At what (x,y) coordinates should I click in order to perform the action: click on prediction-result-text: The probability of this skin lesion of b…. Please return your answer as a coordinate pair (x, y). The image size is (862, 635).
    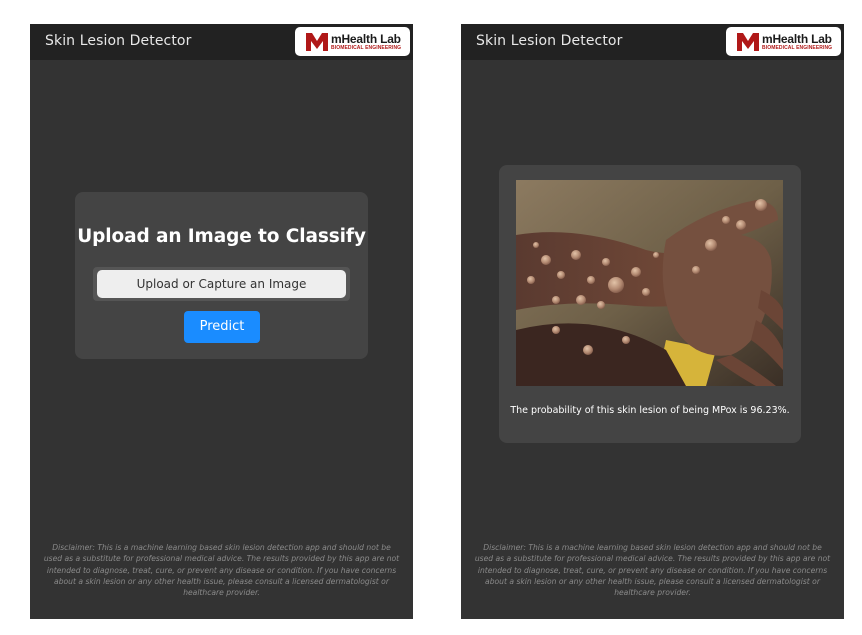
    Looking at the image, I should click on (650, 410).